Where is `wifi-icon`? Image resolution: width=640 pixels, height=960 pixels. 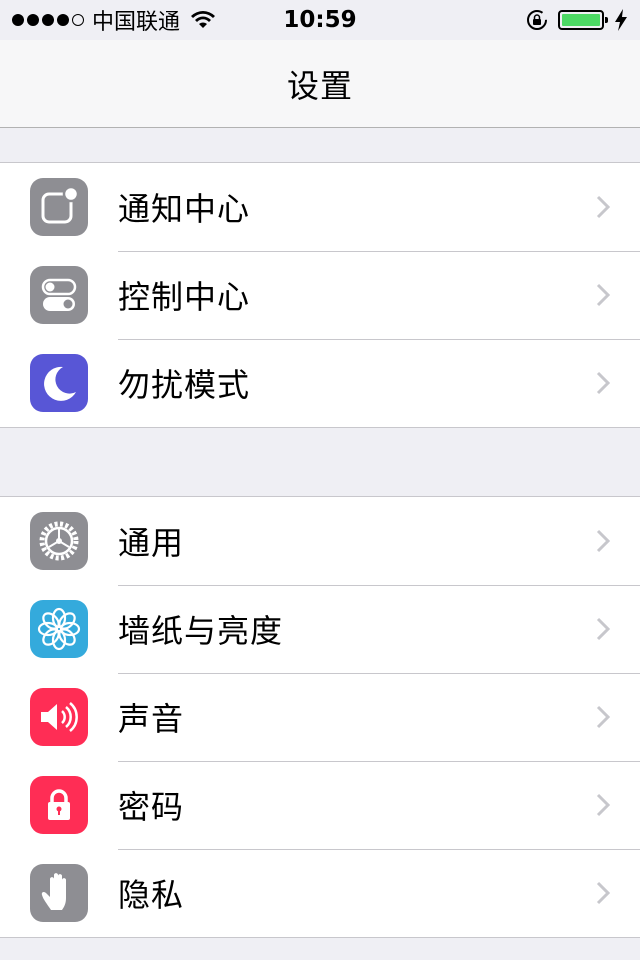
wifi-icon is located at coordinates (203, 19).